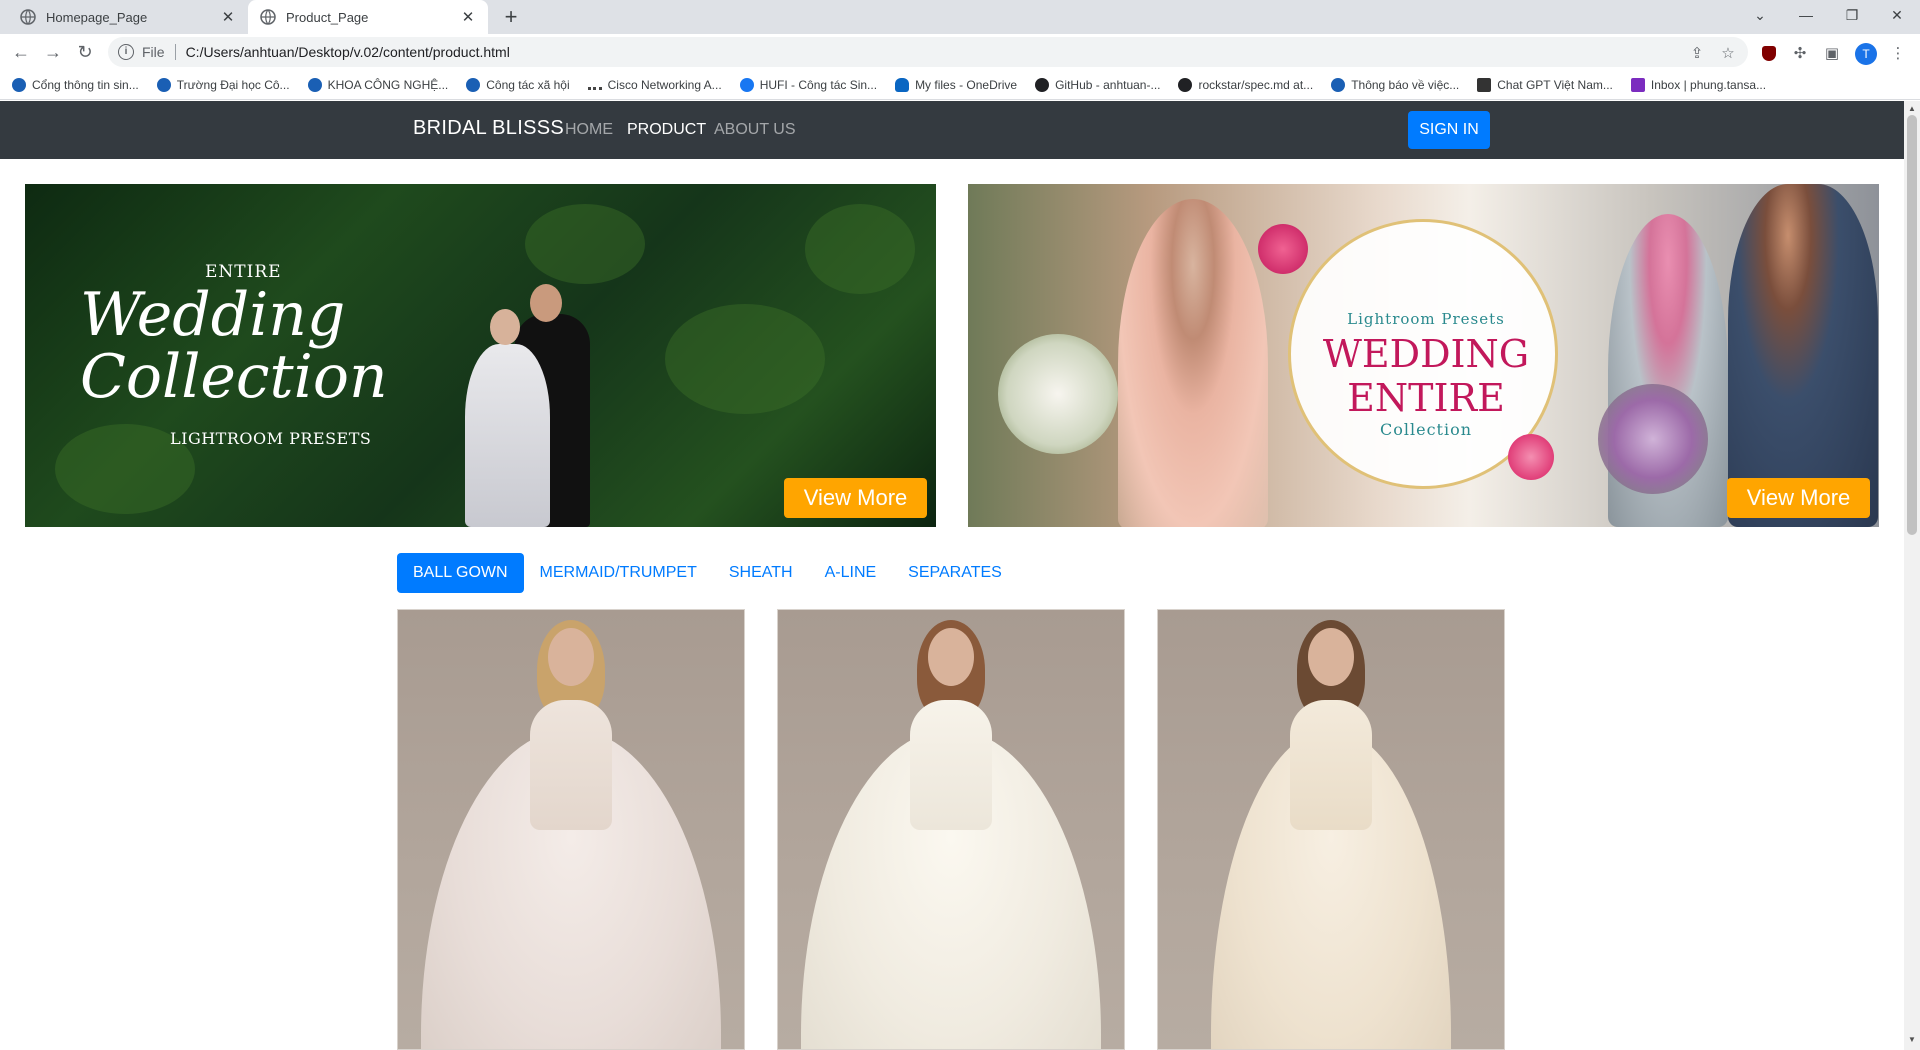 This screenshot has height=1050, width=1920. I want to click on restore-button: ❐, so click(1852, 15).